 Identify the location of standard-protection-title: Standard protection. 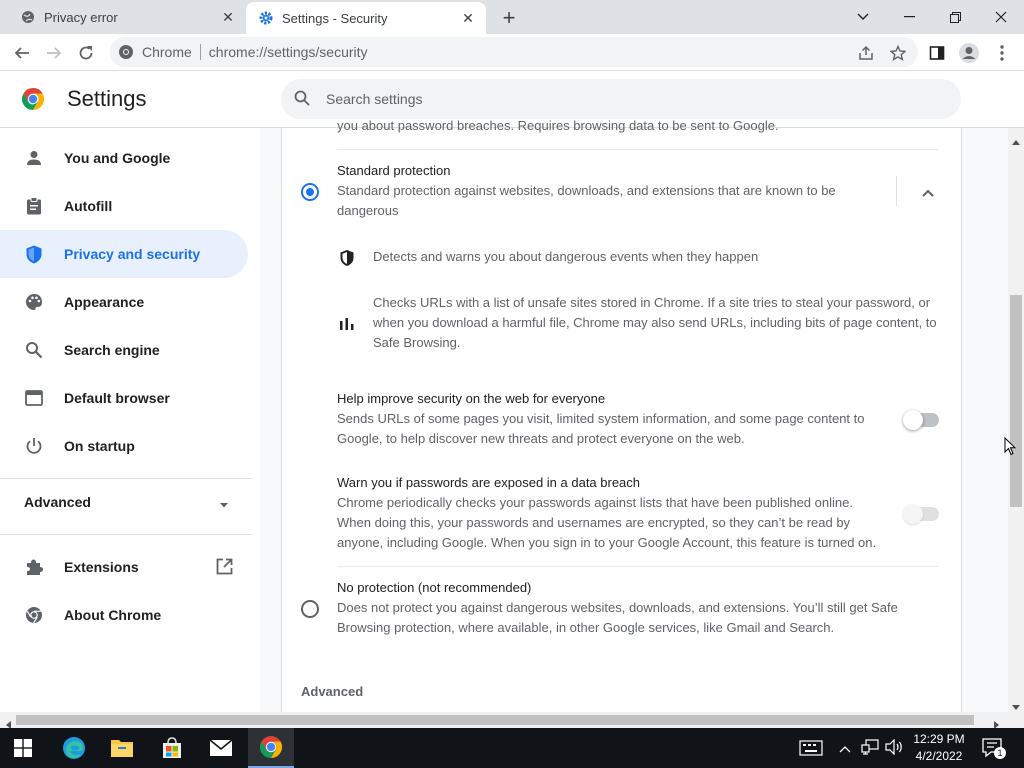
(394, 170).